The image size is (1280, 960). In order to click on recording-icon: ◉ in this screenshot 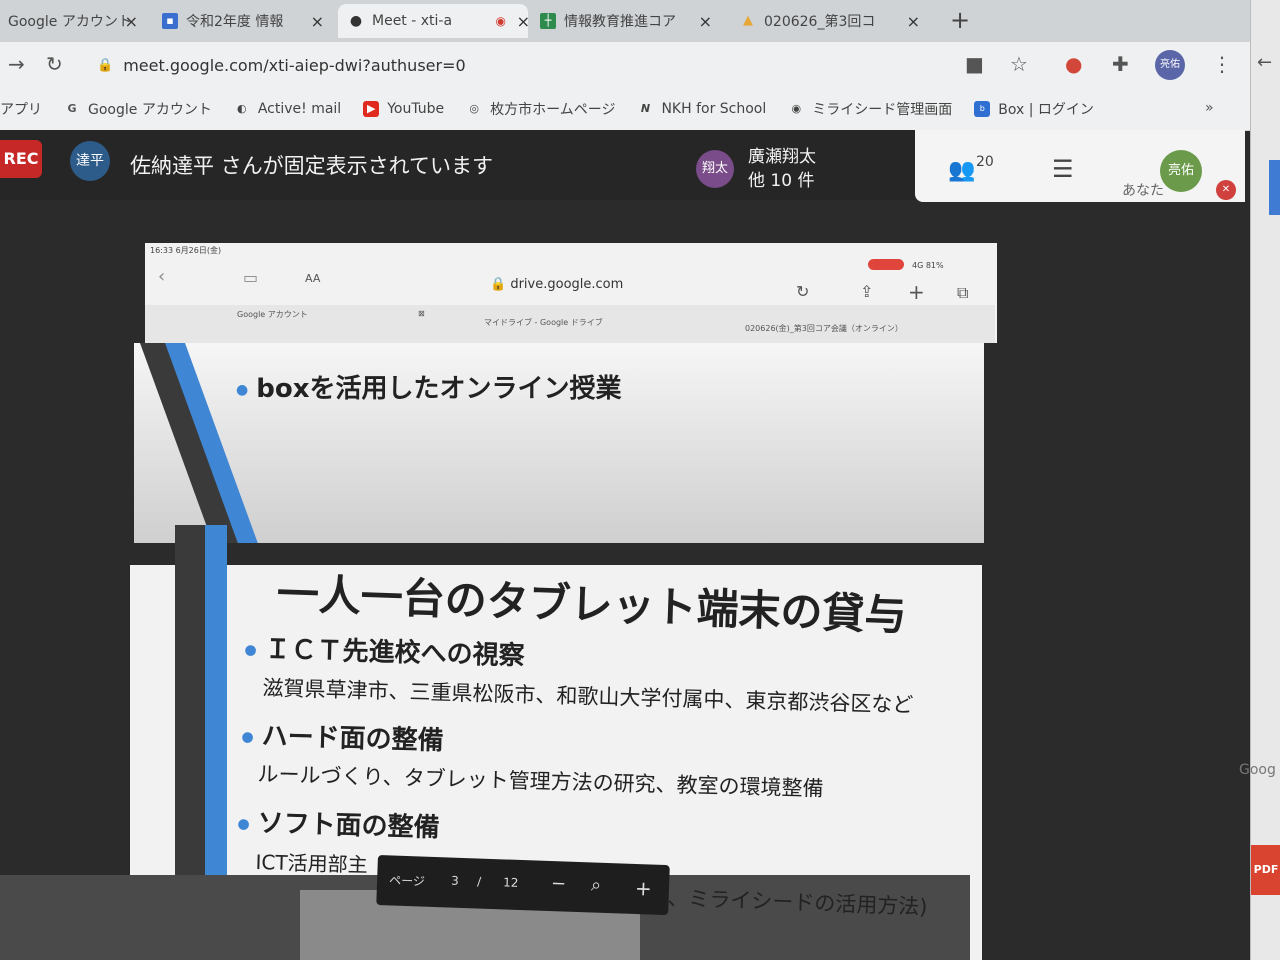, I will do `click(500, 21)`.